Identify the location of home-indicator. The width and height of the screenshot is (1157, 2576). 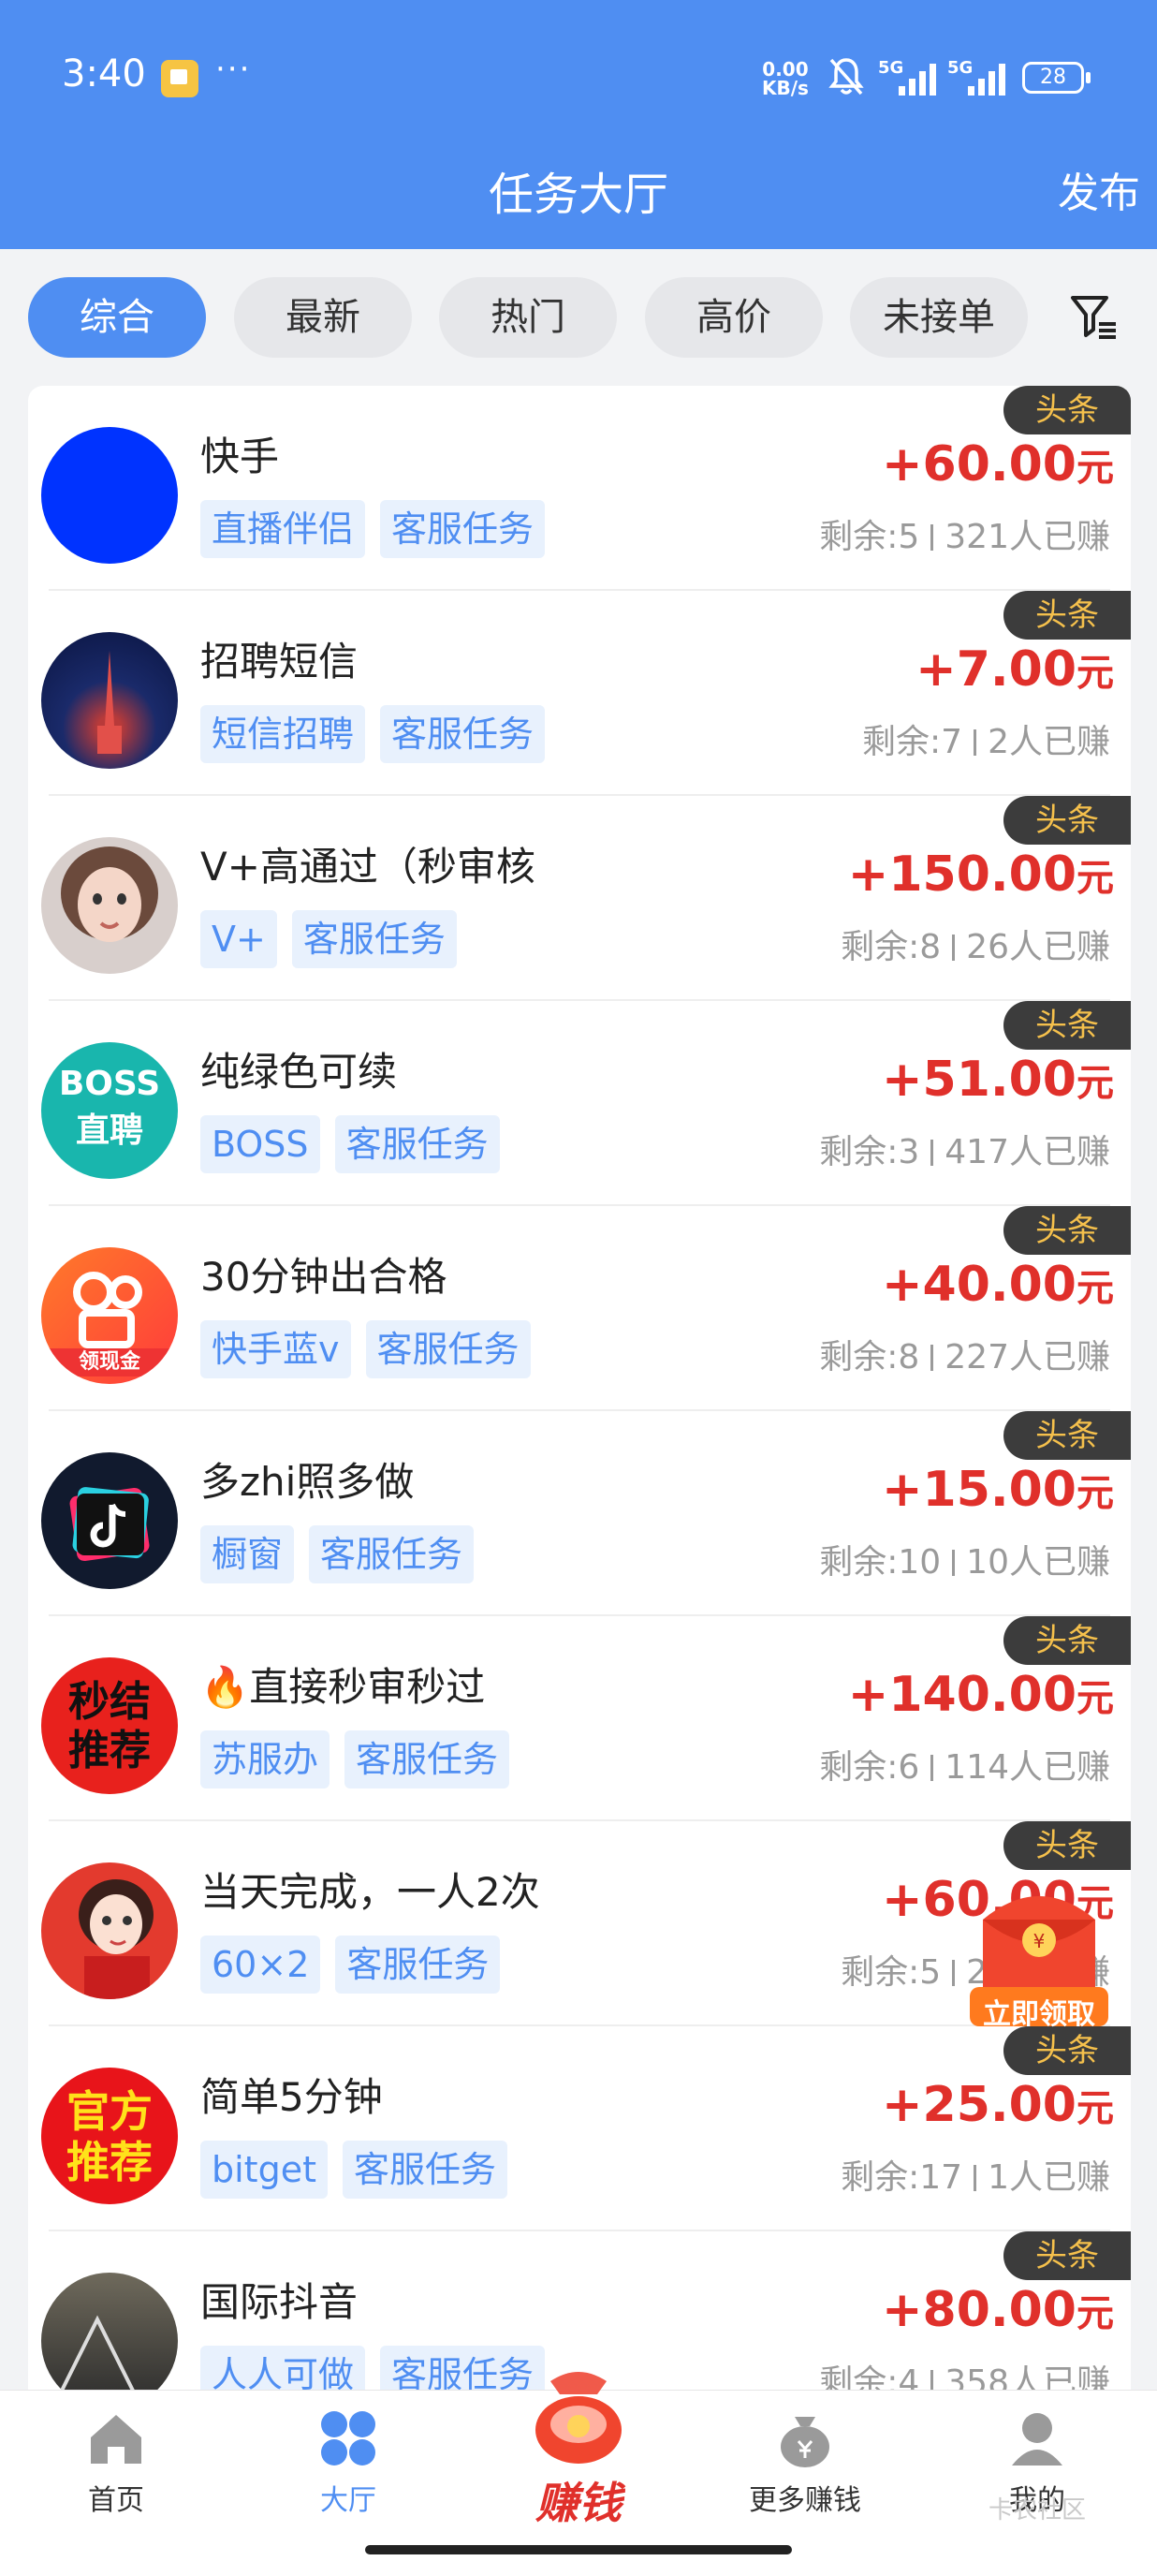
(578, 2549).